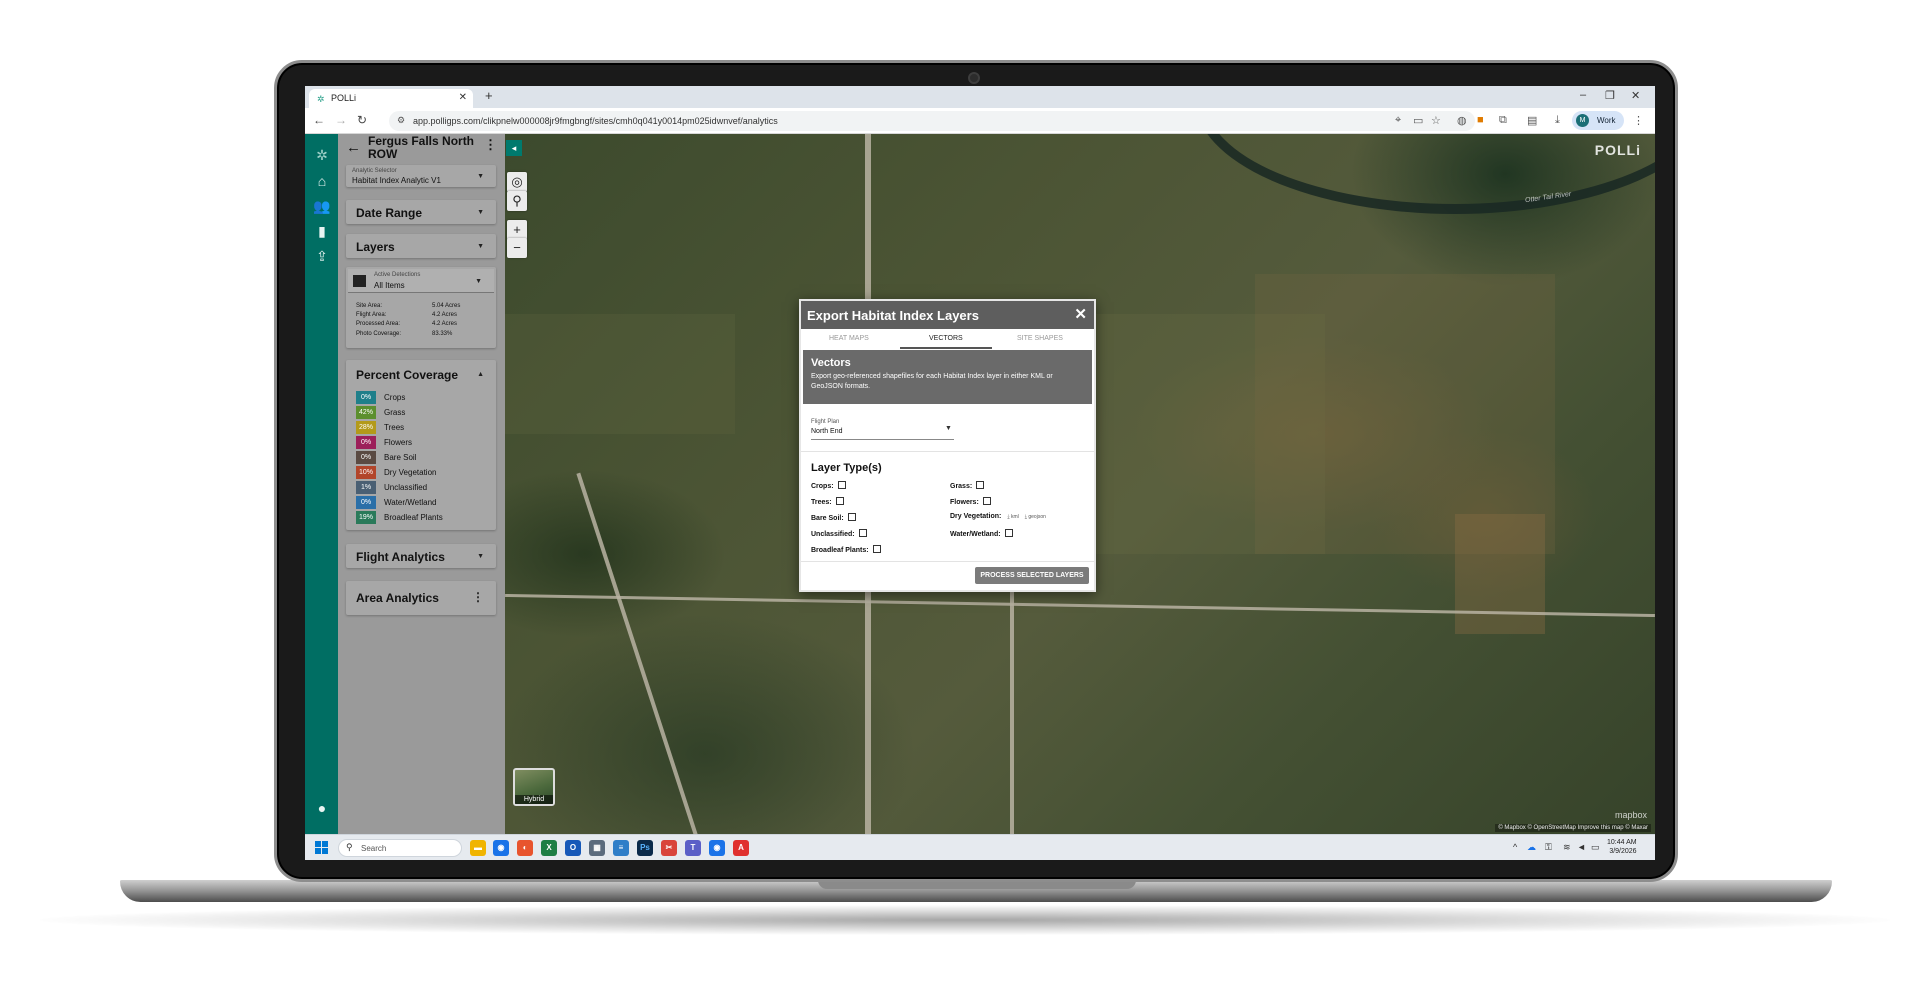 This screenshot has height=1008, width=1927. I want to click on firefox-icon: ◐, so click(525, 848).